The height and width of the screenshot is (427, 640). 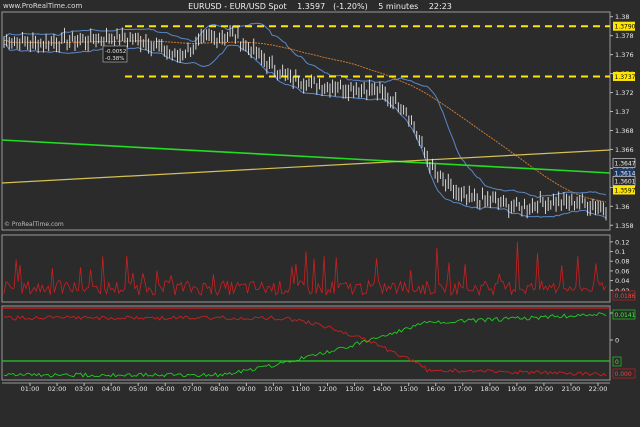 I want to click on price-tick-label: 1.368, so click(x=624, y=131).